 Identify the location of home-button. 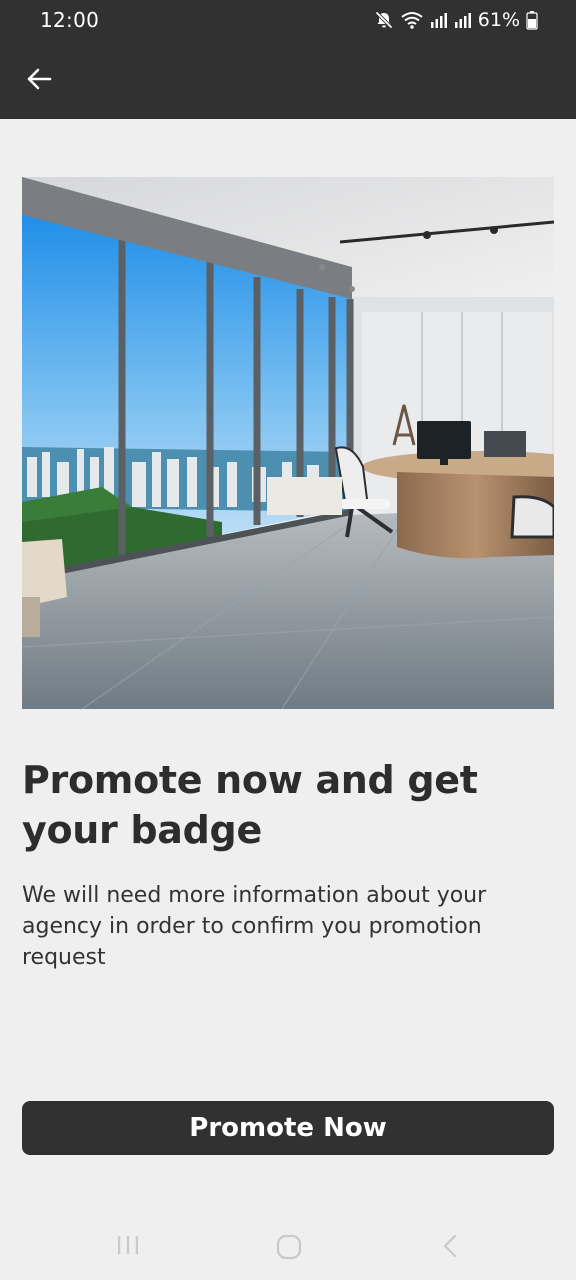
(289, 1249).